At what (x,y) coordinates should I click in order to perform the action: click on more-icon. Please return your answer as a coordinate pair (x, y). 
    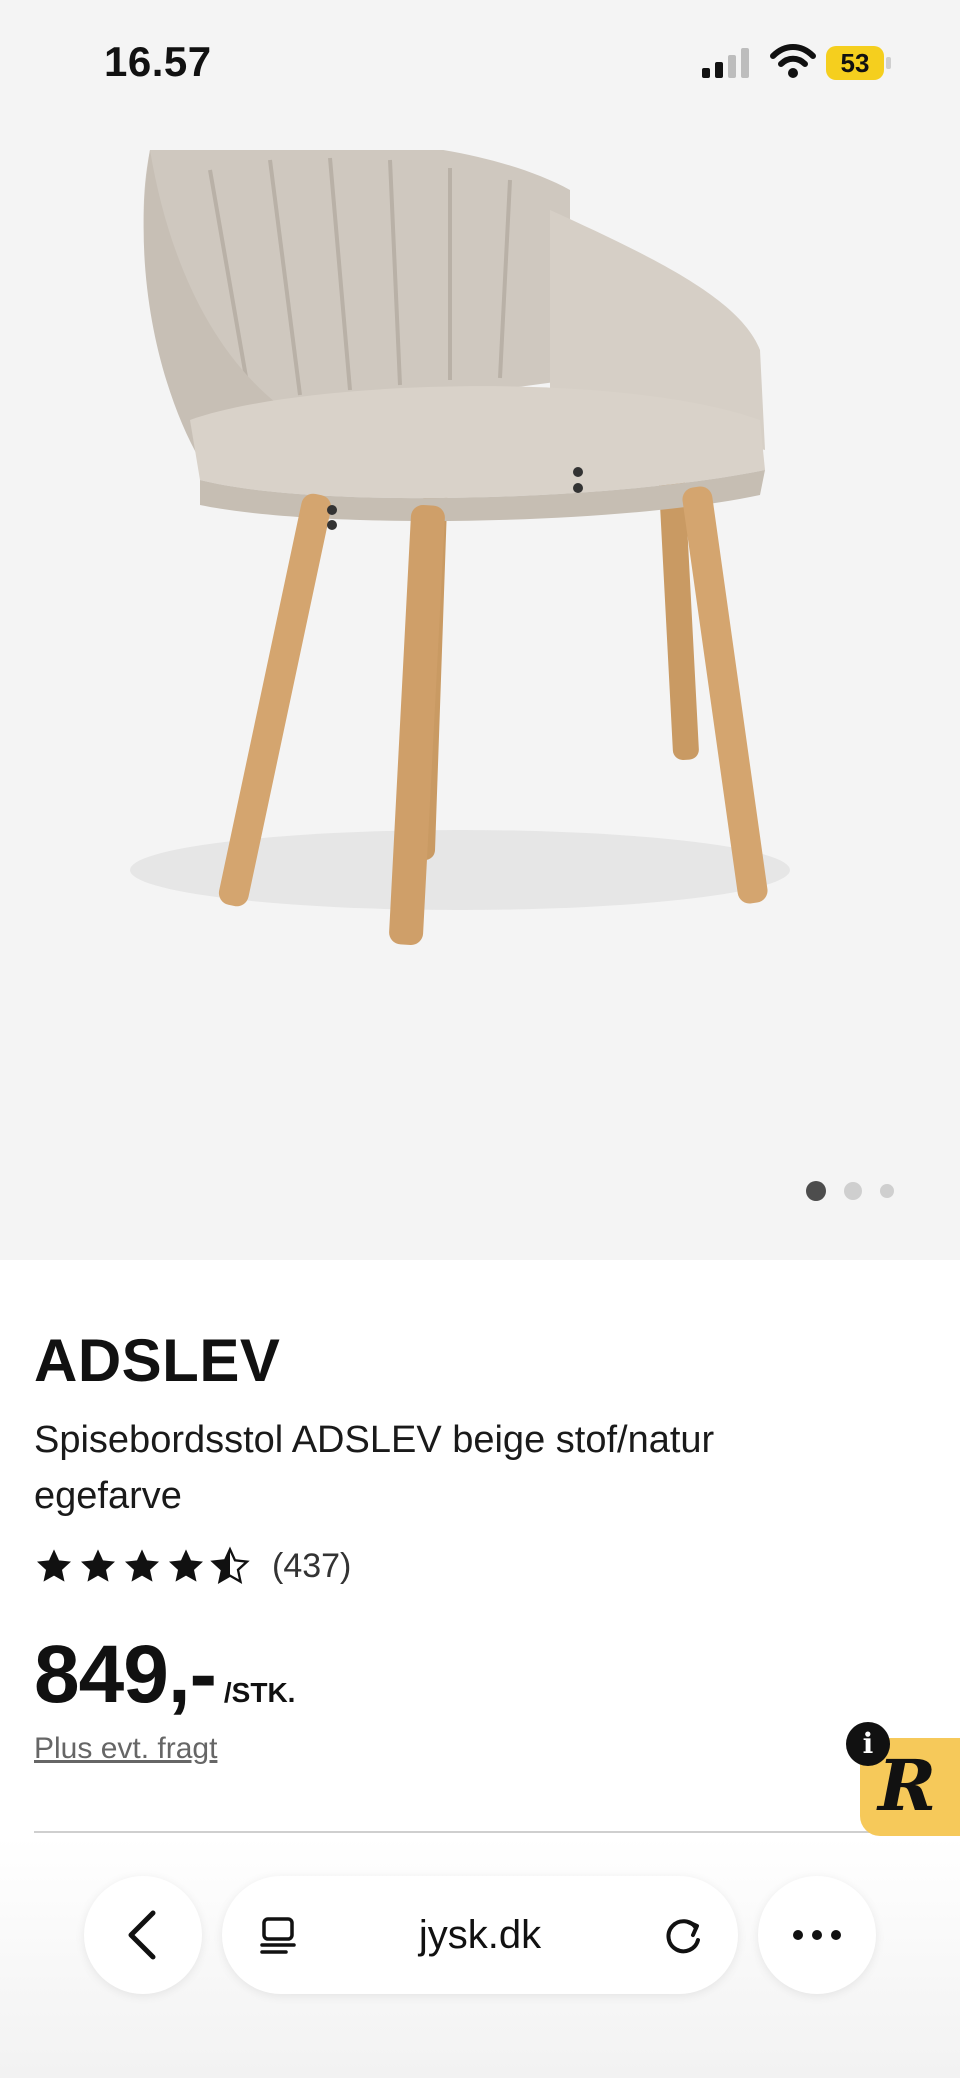
    Looking at the image, I should click on (817, 1935).